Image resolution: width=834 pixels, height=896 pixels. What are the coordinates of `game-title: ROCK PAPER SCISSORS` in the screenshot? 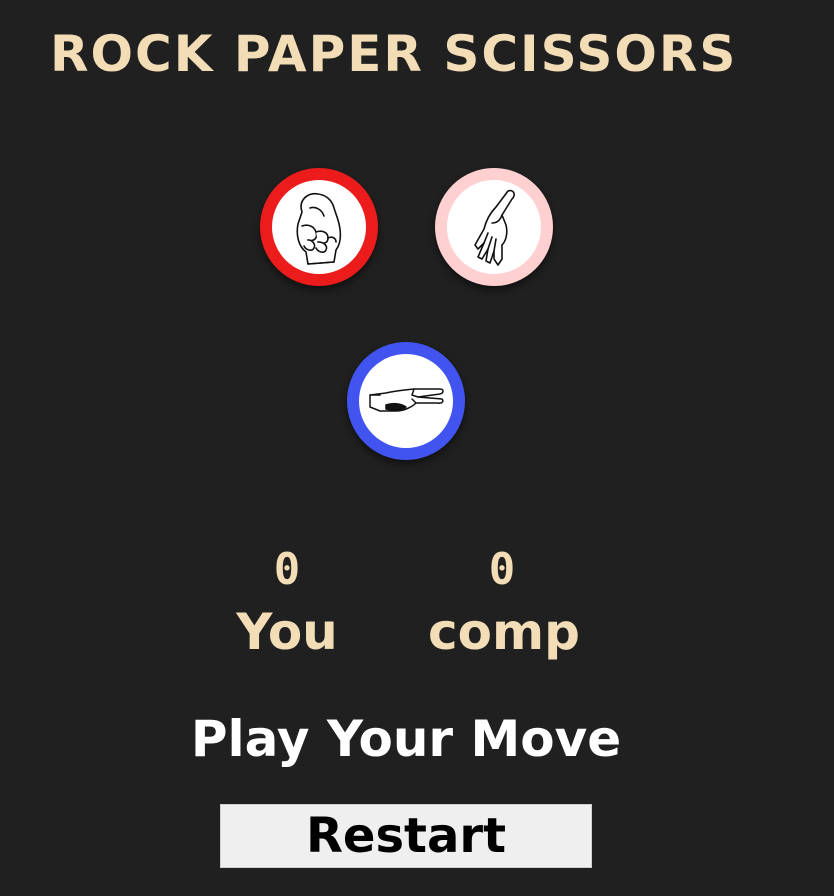 It's located at (394, 54).